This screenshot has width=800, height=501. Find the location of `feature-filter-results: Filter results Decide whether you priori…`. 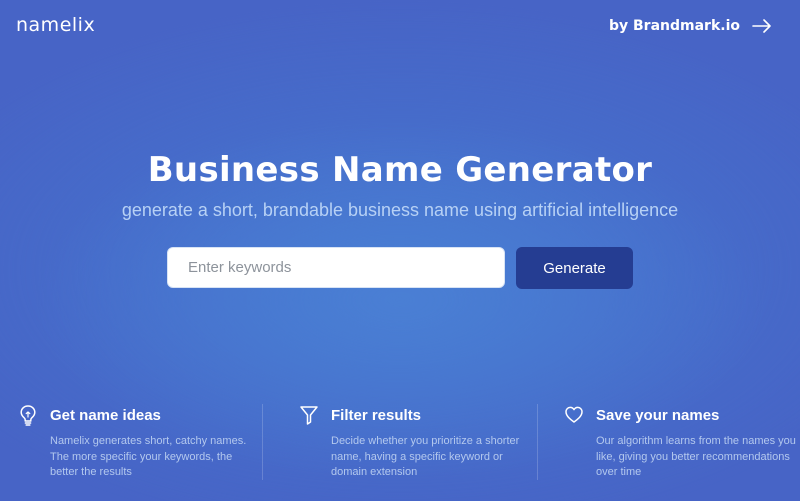

feature-filter-results: Filter results Decide whether you priori… is located at coordinates (419, 441).